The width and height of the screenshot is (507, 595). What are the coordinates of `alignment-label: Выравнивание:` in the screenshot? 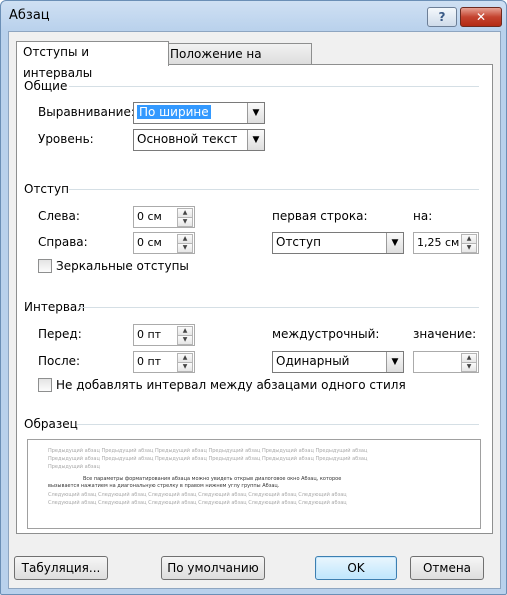 It's located at (86, 112).